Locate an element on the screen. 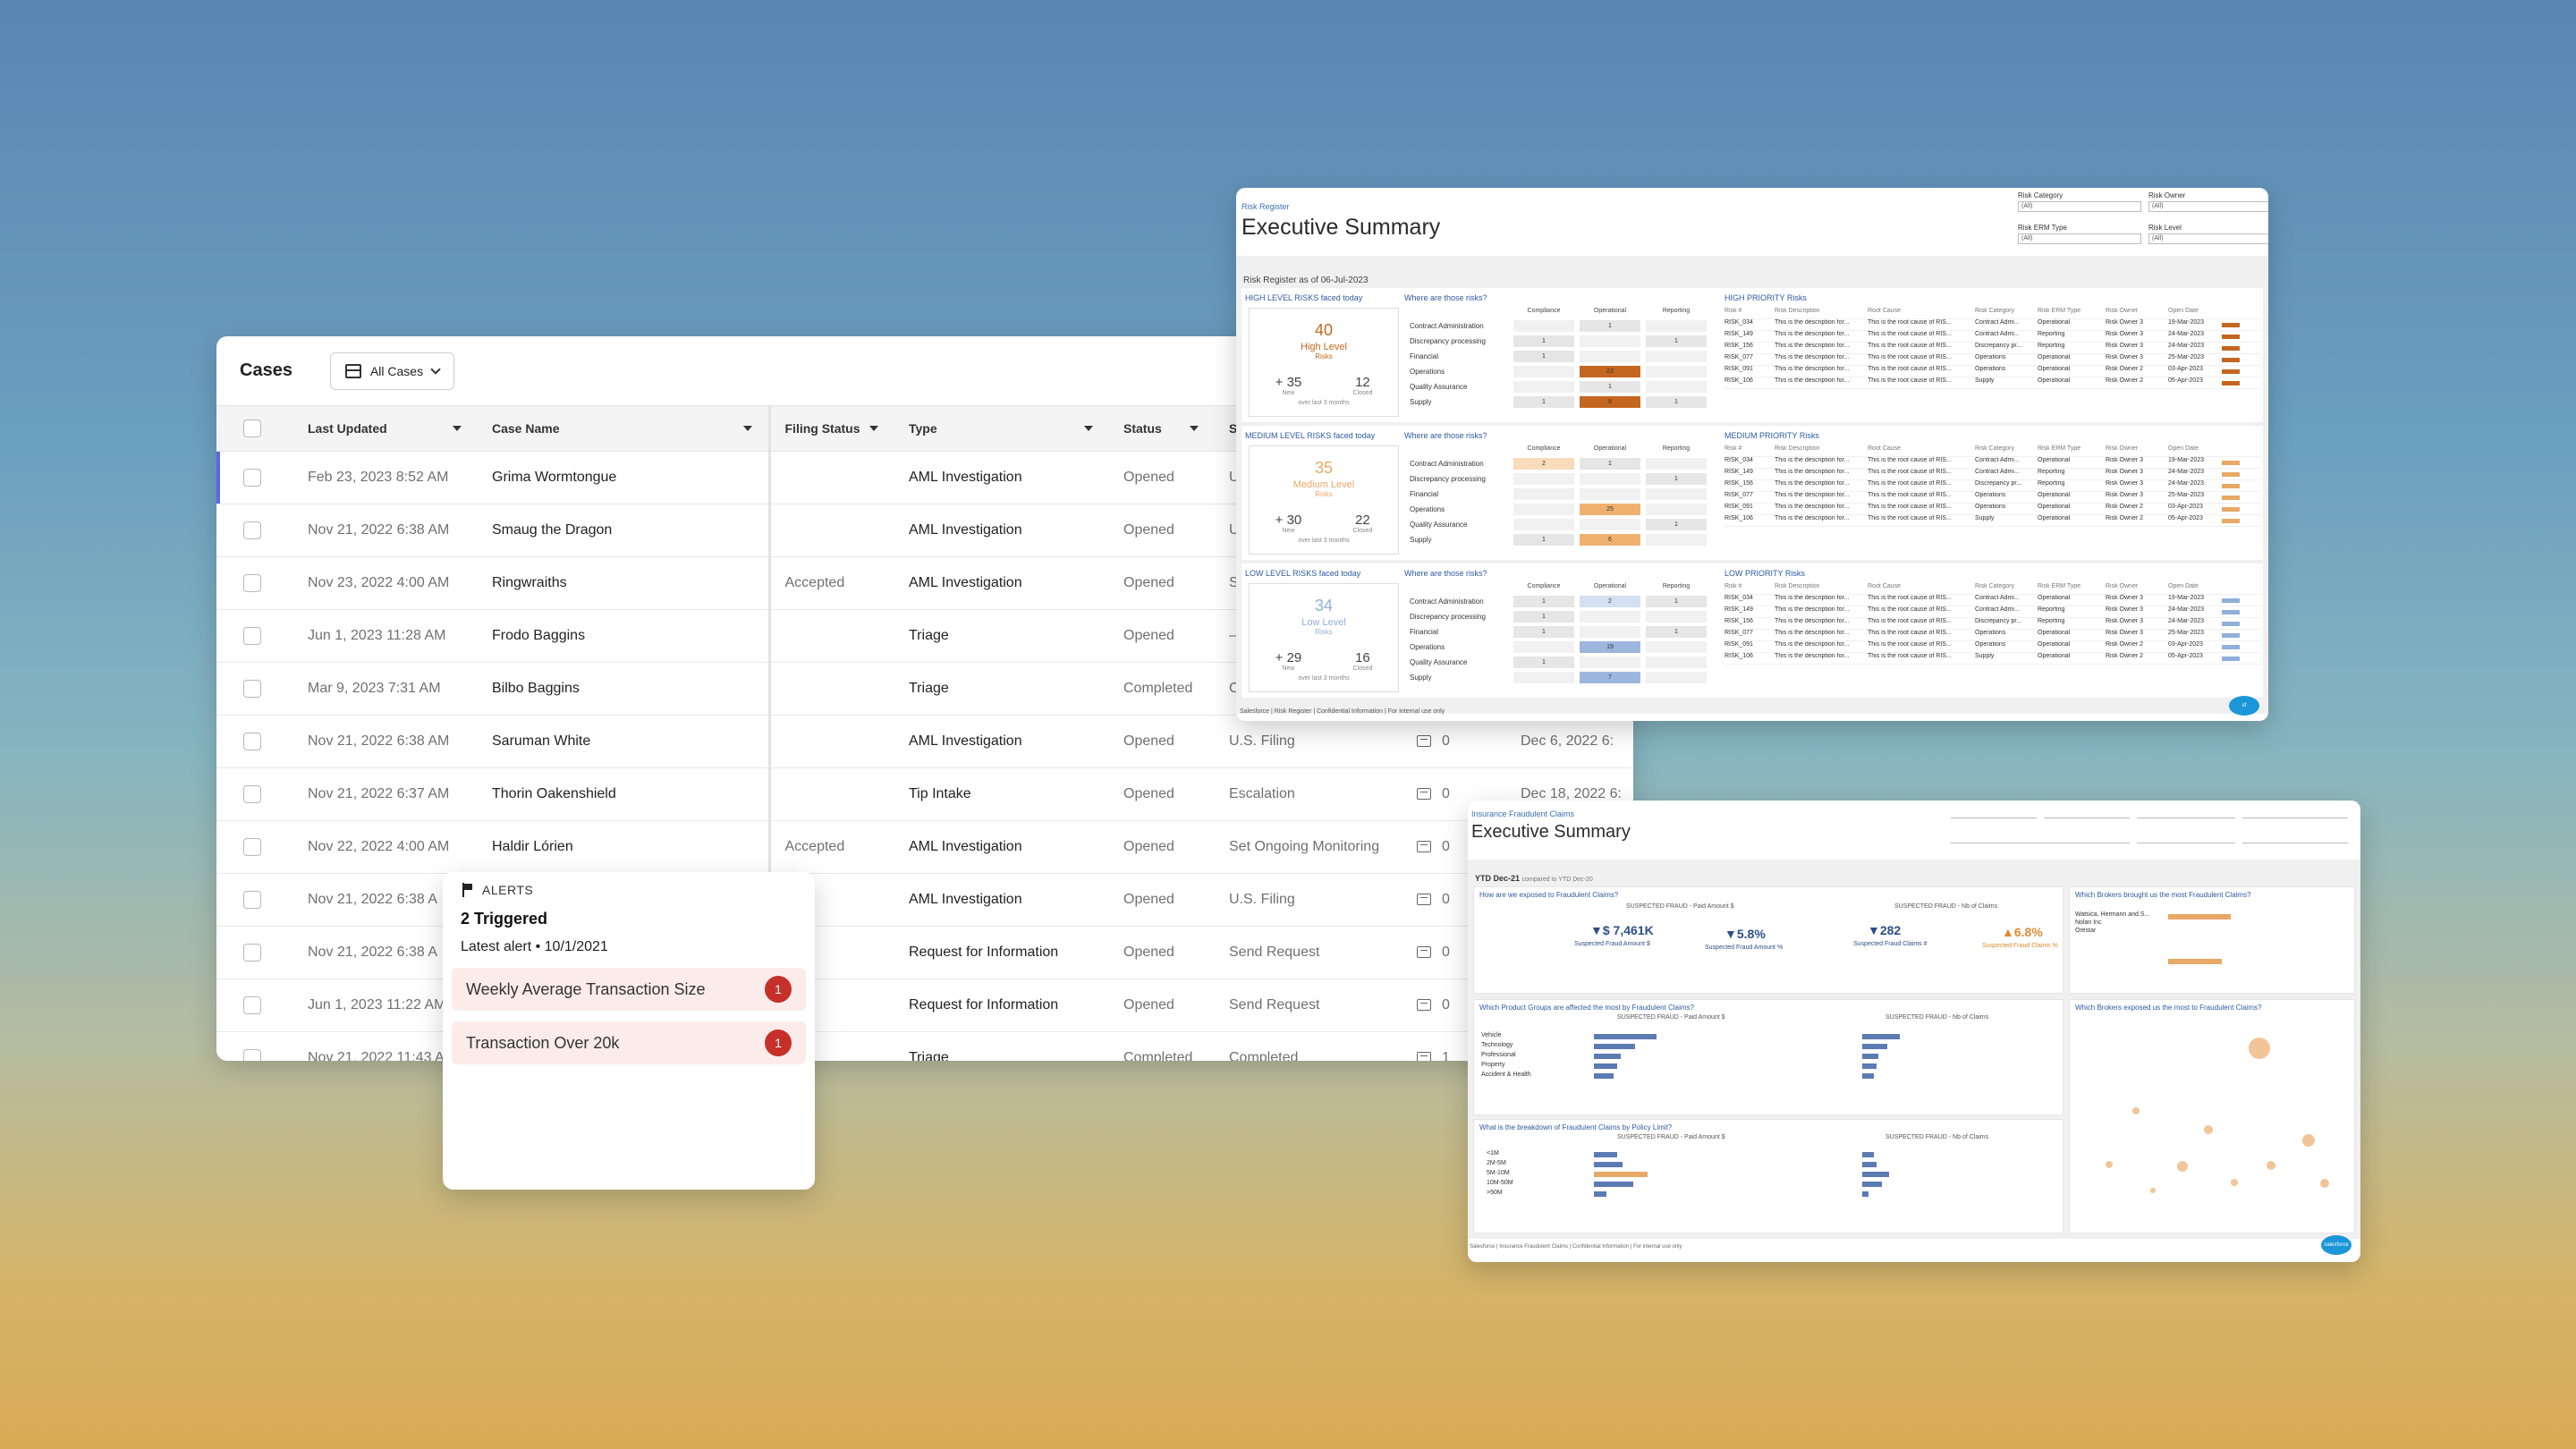  cell-case-name: Haldir Lórien is located at coordinates (624, 847).